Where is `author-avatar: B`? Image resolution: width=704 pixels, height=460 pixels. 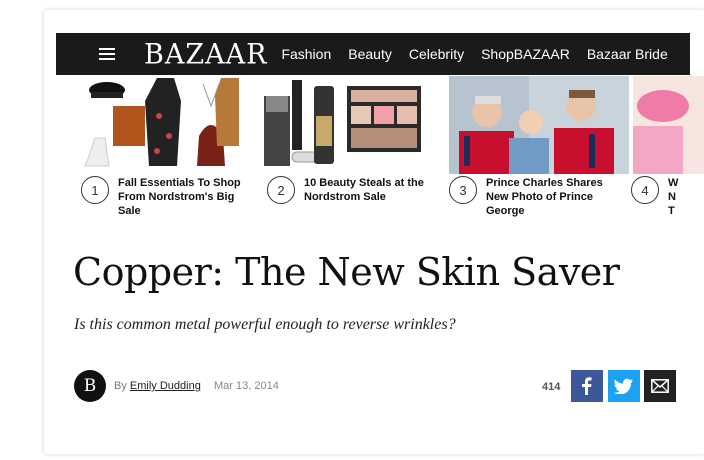
author-avatar: B is located at coordinates (90, 386).